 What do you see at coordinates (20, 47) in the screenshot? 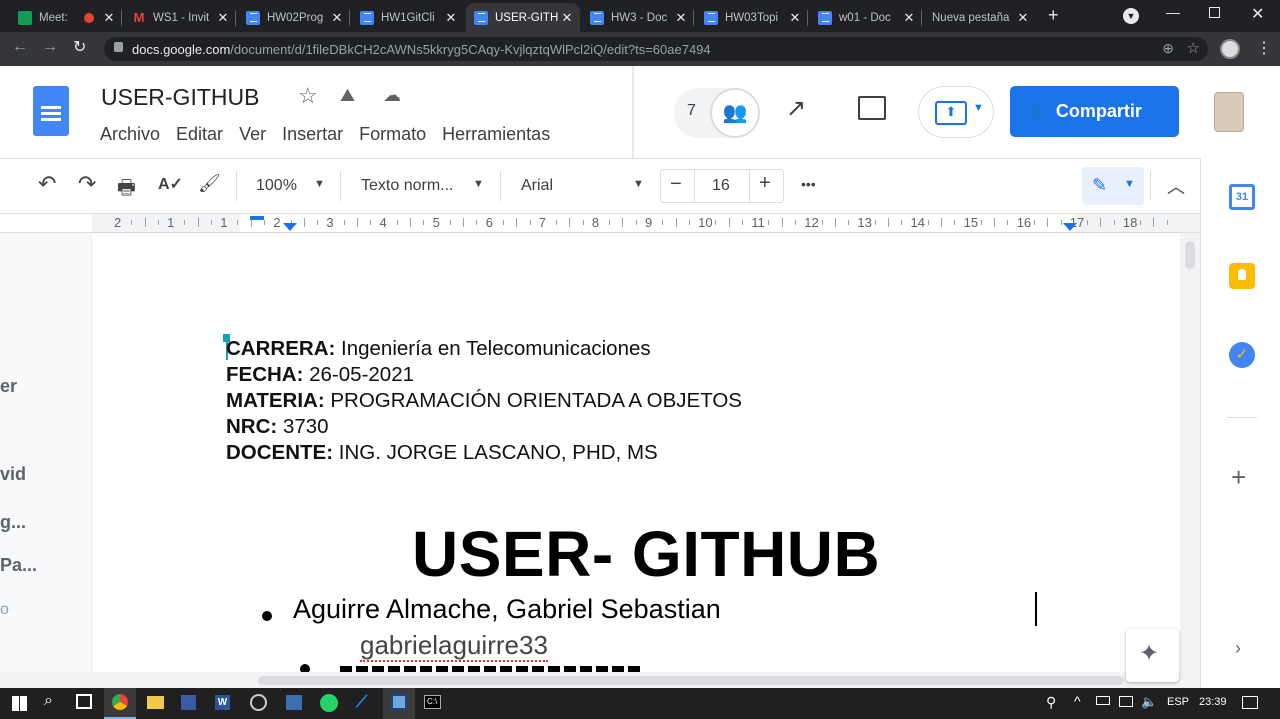
I see `back-icon: ←` at bounding box center [20, 47].